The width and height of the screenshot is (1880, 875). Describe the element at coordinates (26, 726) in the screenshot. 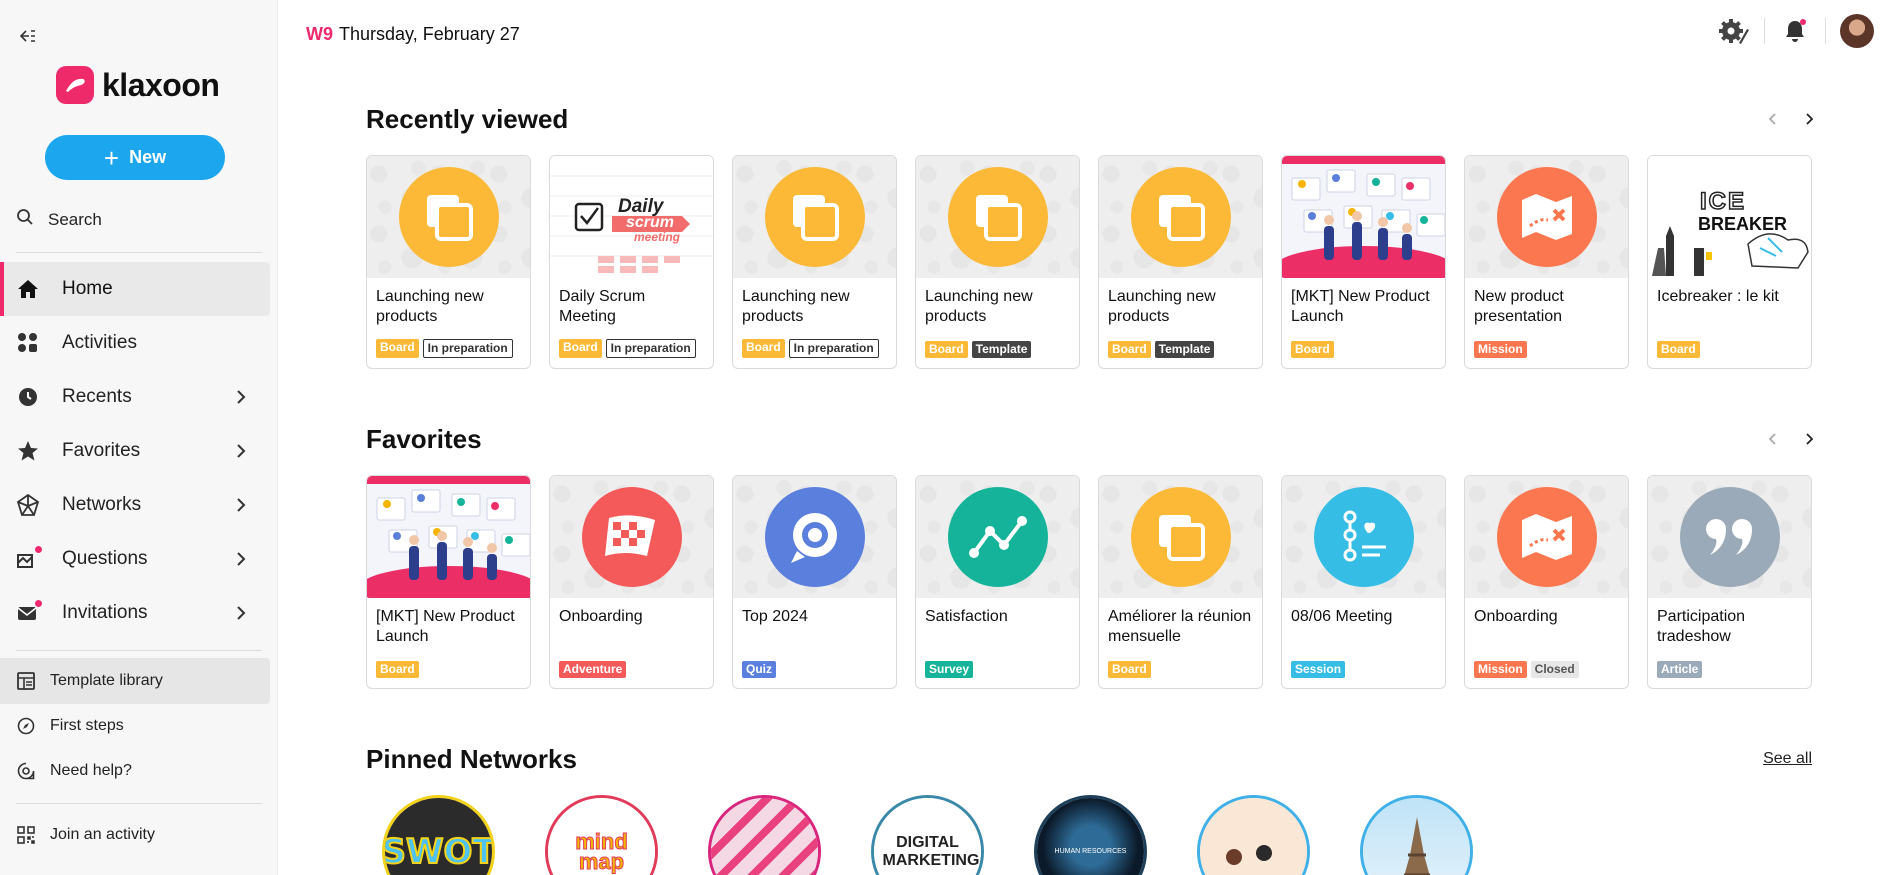

I see `compass-icon` at that location.